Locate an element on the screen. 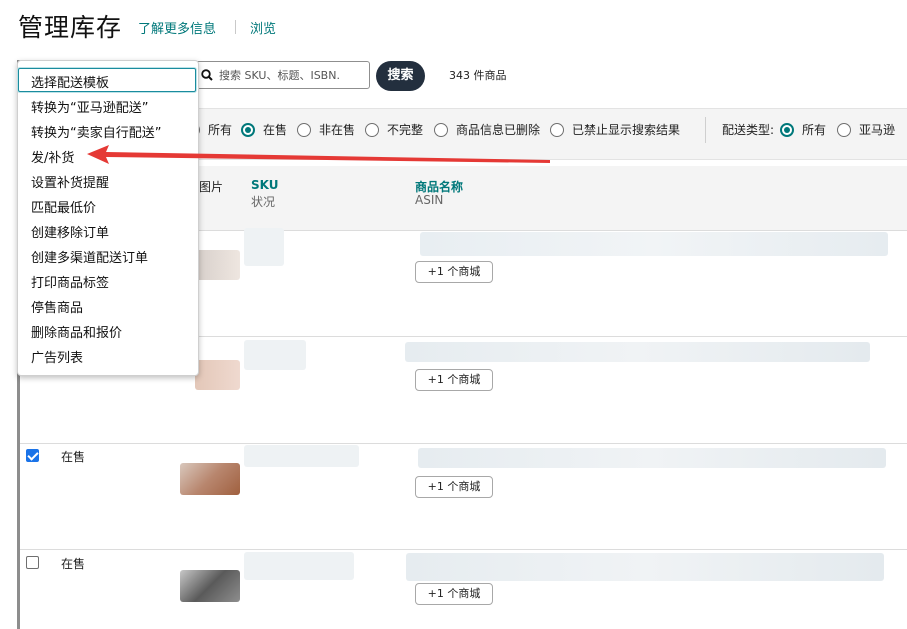 This screenshot has height=629, width=907. column-sku: SKU is located at coordinates (264, 185).